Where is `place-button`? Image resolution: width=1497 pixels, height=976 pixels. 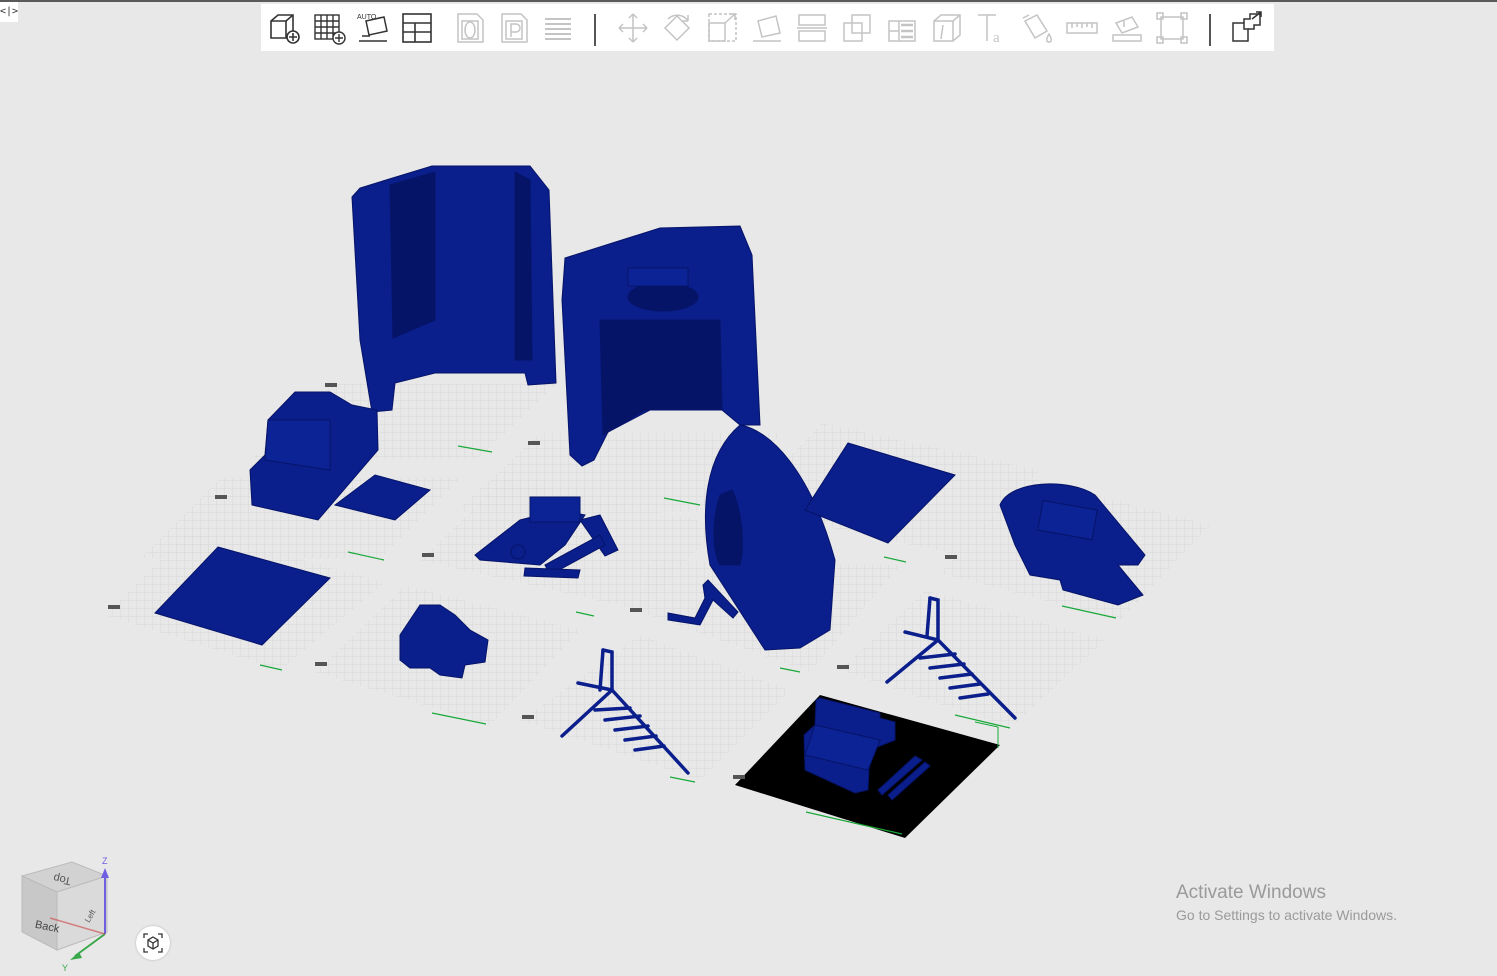 place-button is located at coordinates (514, 28).